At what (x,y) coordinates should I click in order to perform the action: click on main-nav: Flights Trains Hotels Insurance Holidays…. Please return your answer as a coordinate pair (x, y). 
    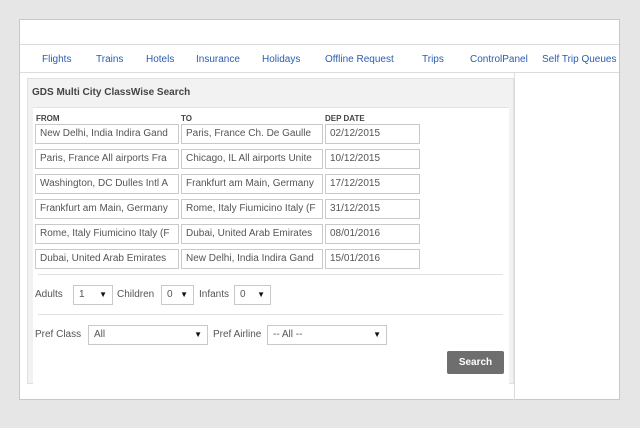
    Looking at the image, I should click on (319, 58).